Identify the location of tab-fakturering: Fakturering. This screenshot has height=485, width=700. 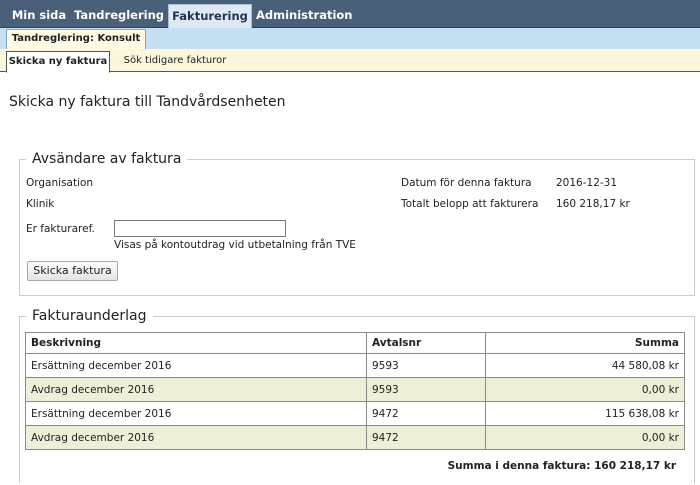
(210, 16).